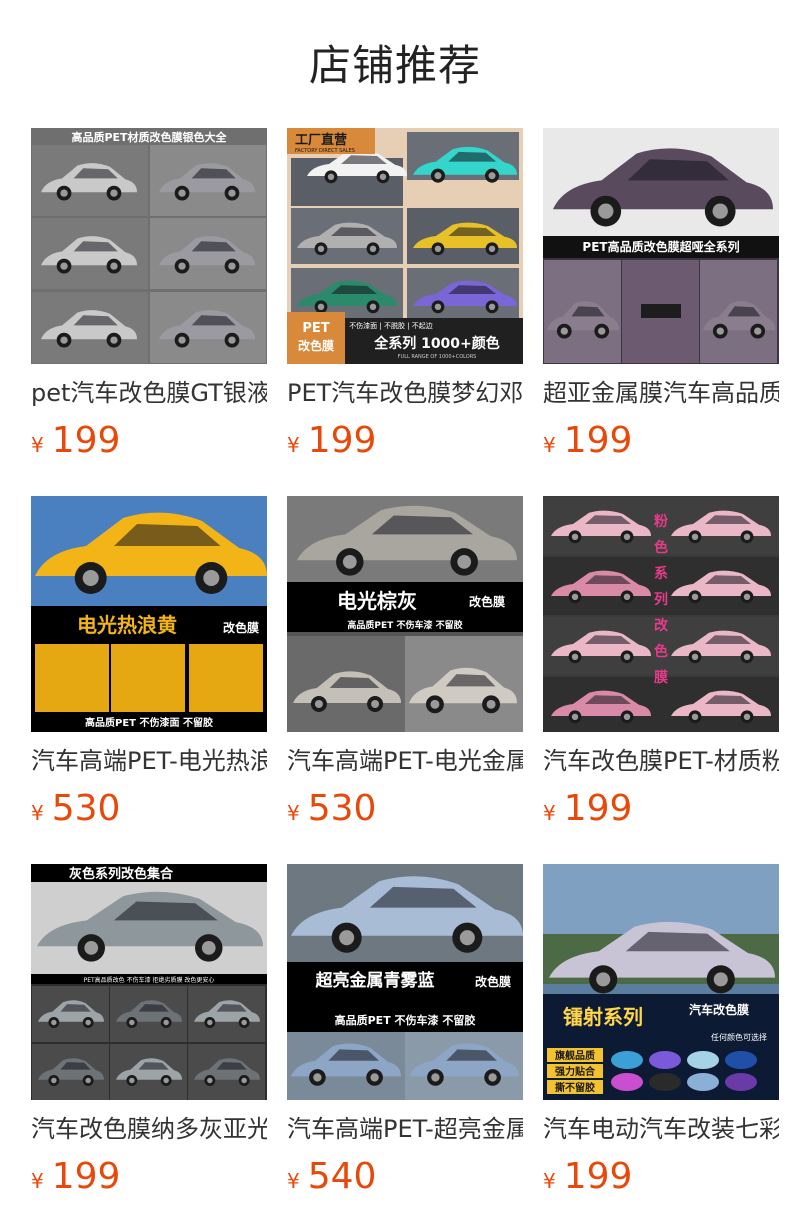  I want to click on image-banner-sub: 任何颜色可选择, so click(739, 1037).